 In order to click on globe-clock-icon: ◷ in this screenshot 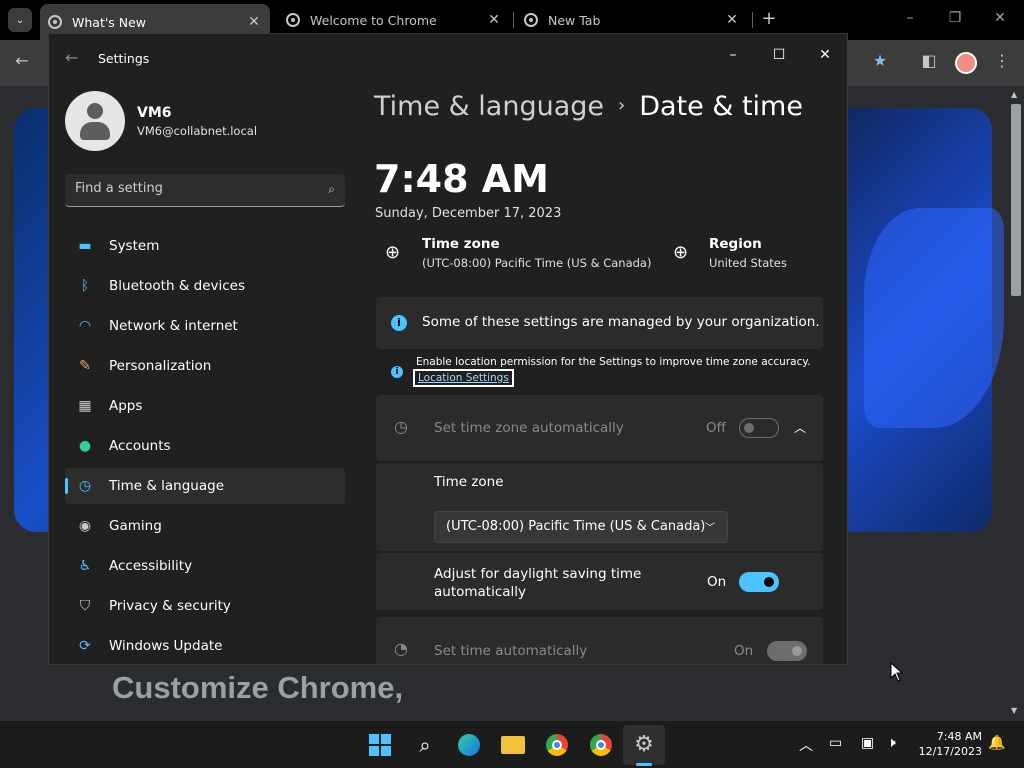, I will do `click(401, 426)`.